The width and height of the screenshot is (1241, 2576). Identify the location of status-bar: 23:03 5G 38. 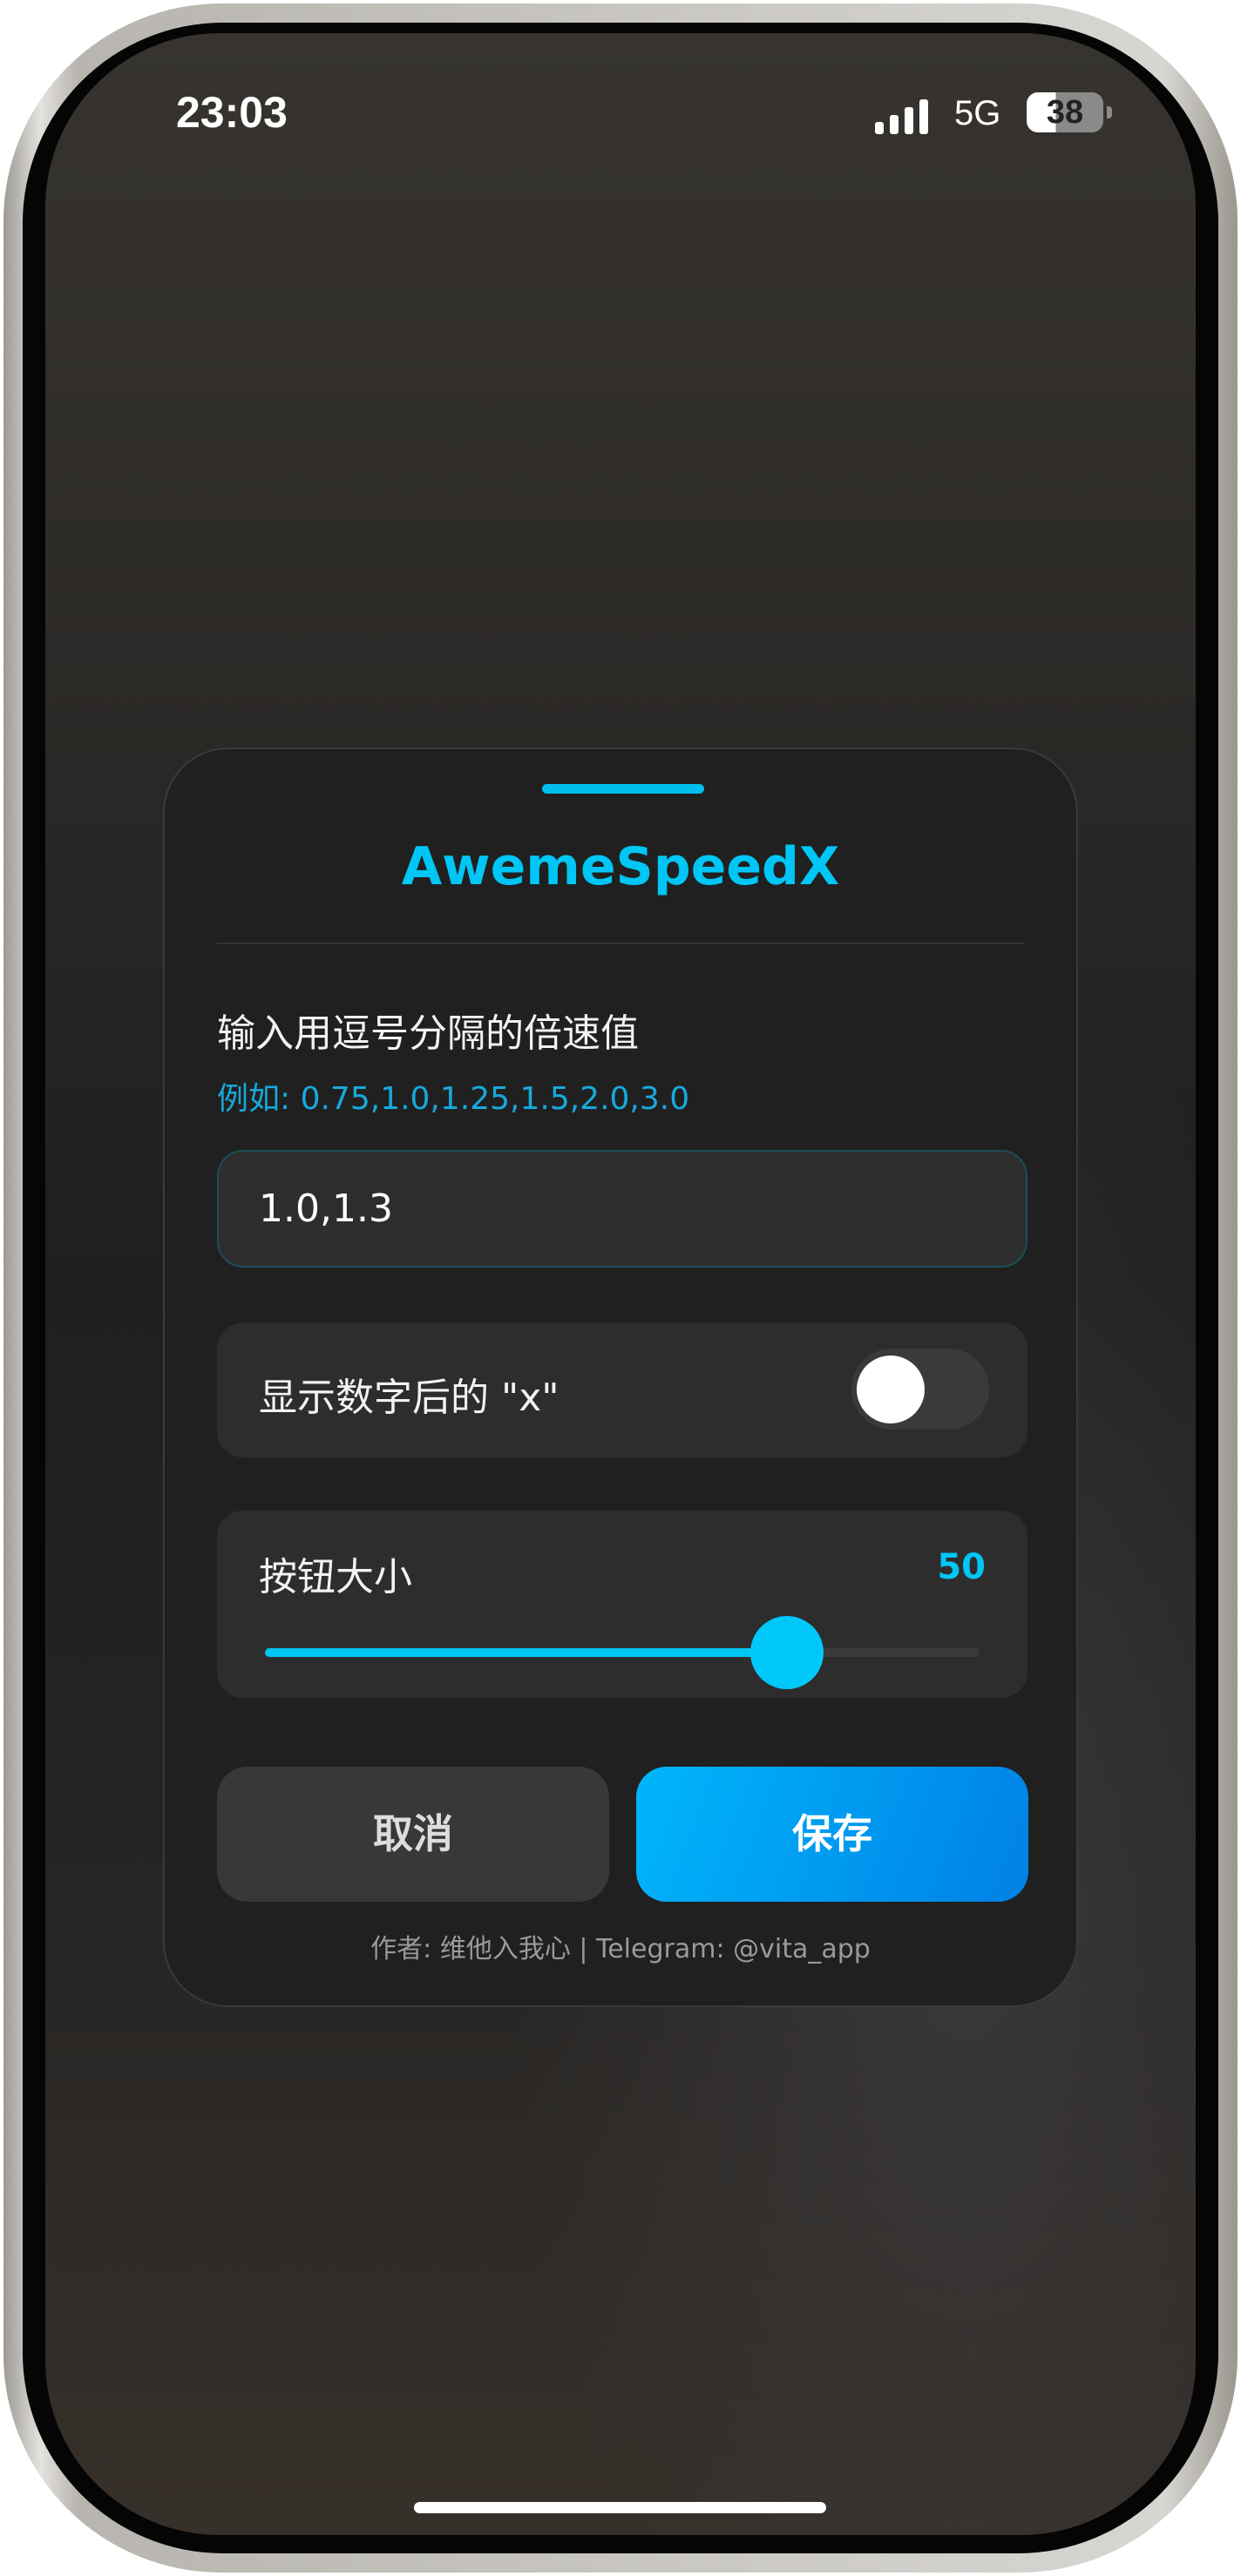
(620, 115).